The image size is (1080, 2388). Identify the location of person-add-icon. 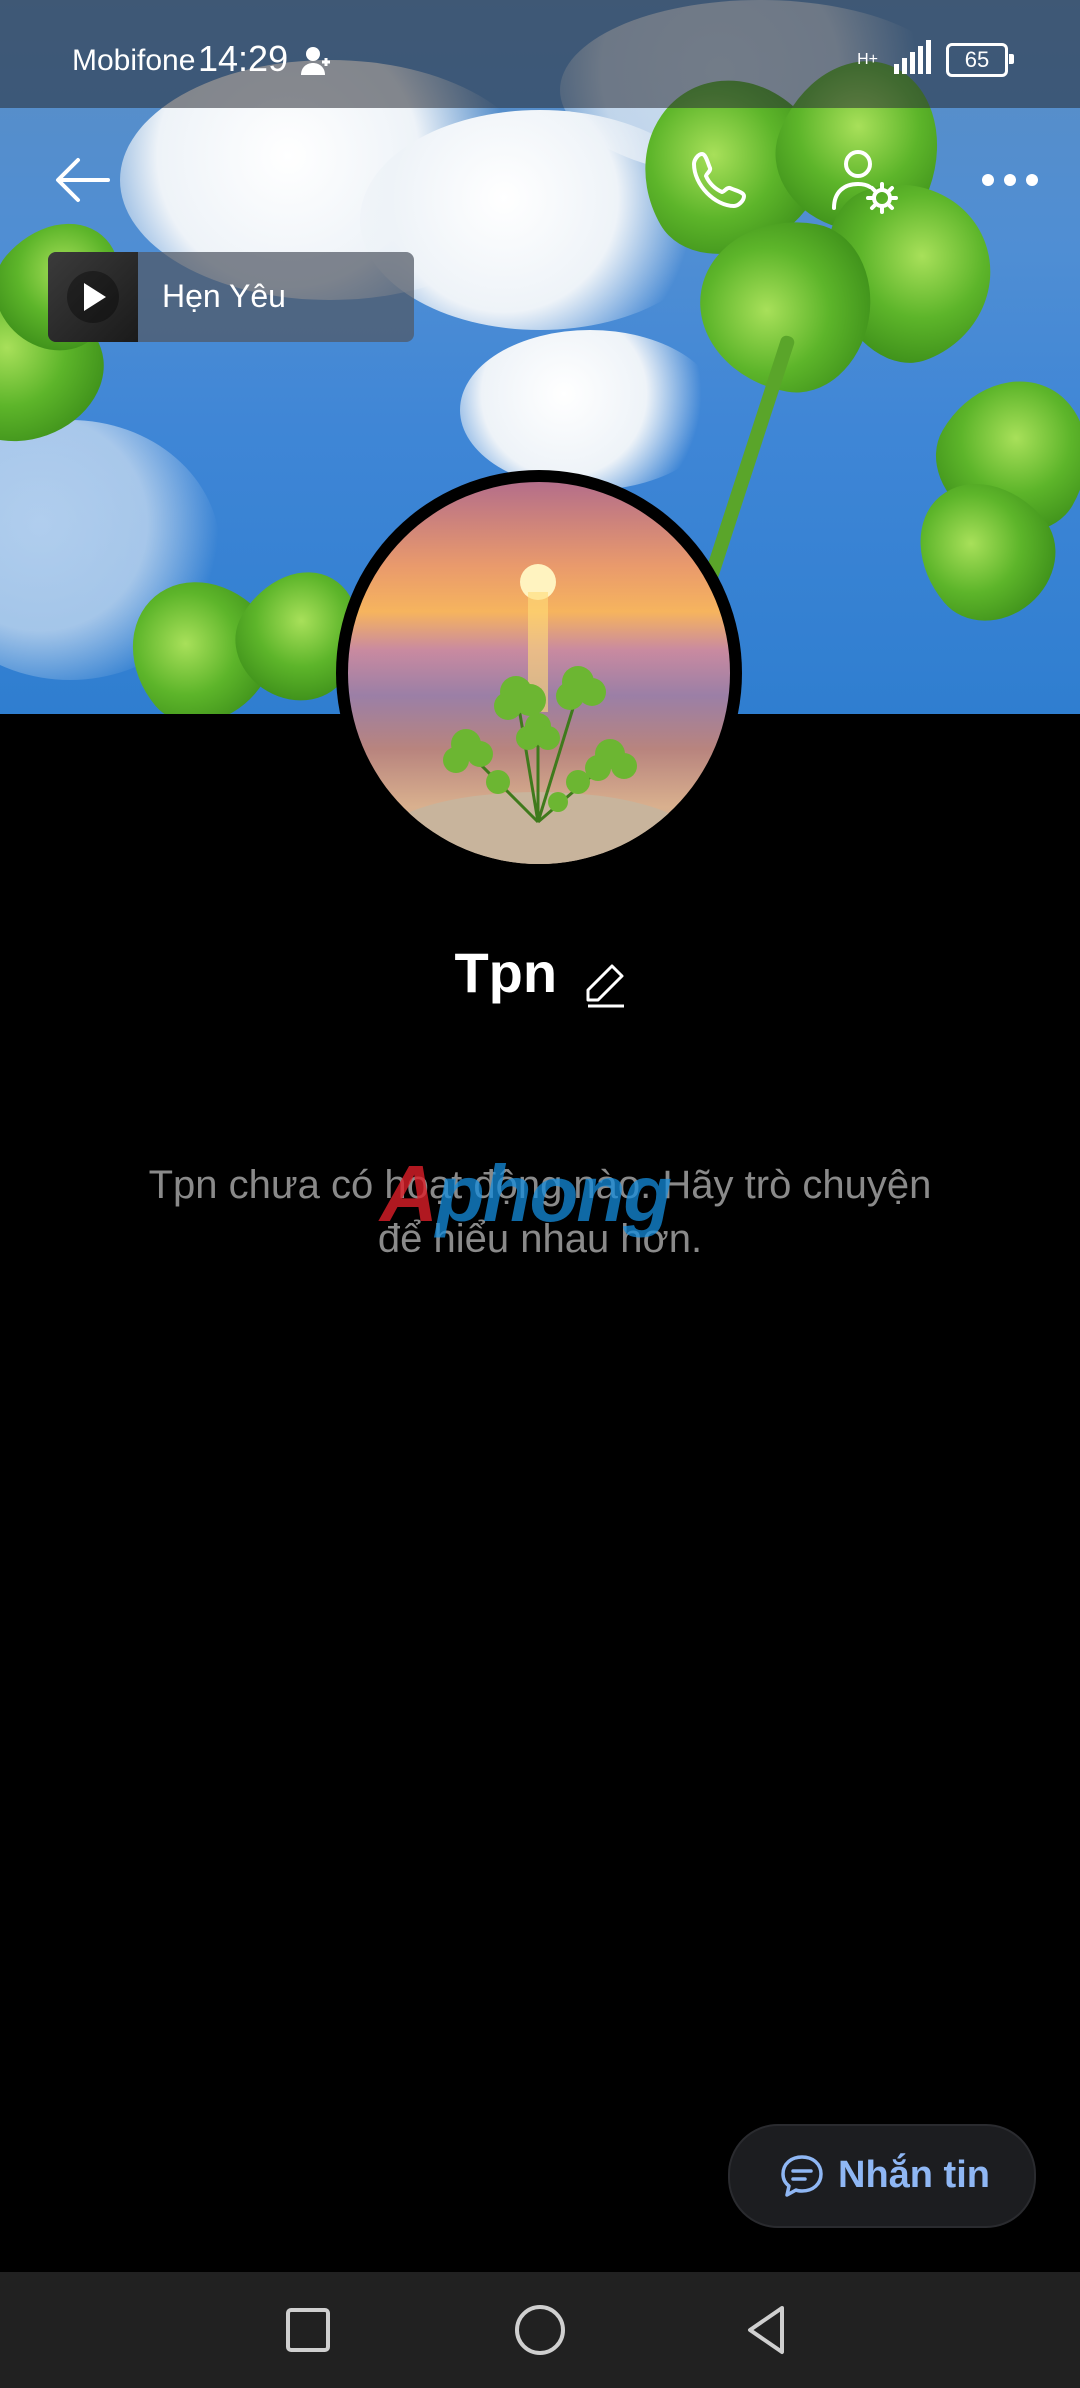
(317, 63).